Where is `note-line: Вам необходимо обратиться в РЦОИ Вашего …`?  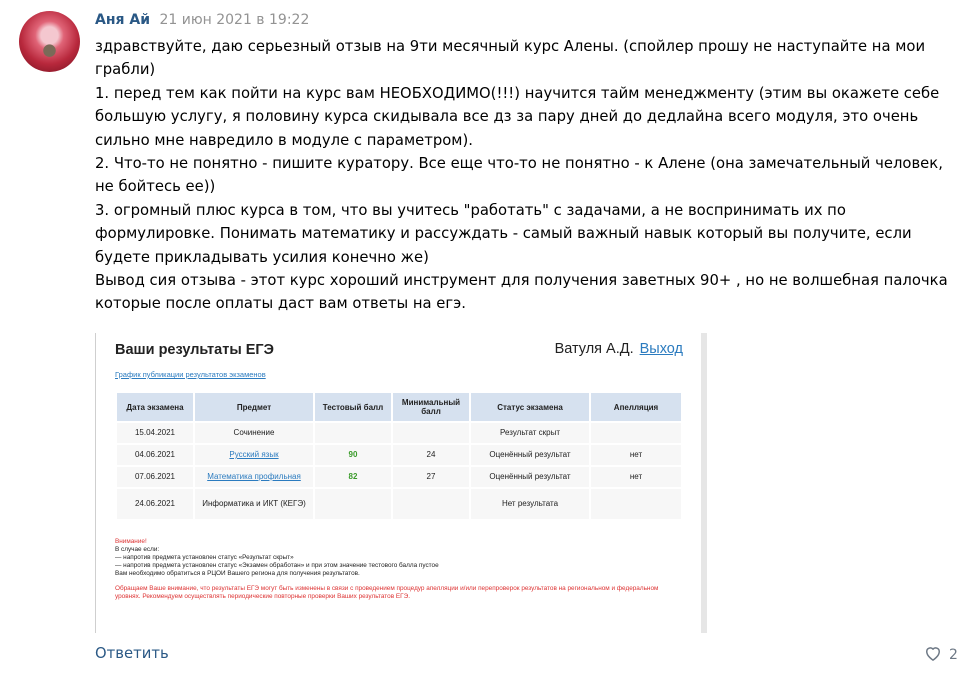 note-line: Вам необходимо обратиться в РЦОИ Вашего … is located at coordinates (237, 573).